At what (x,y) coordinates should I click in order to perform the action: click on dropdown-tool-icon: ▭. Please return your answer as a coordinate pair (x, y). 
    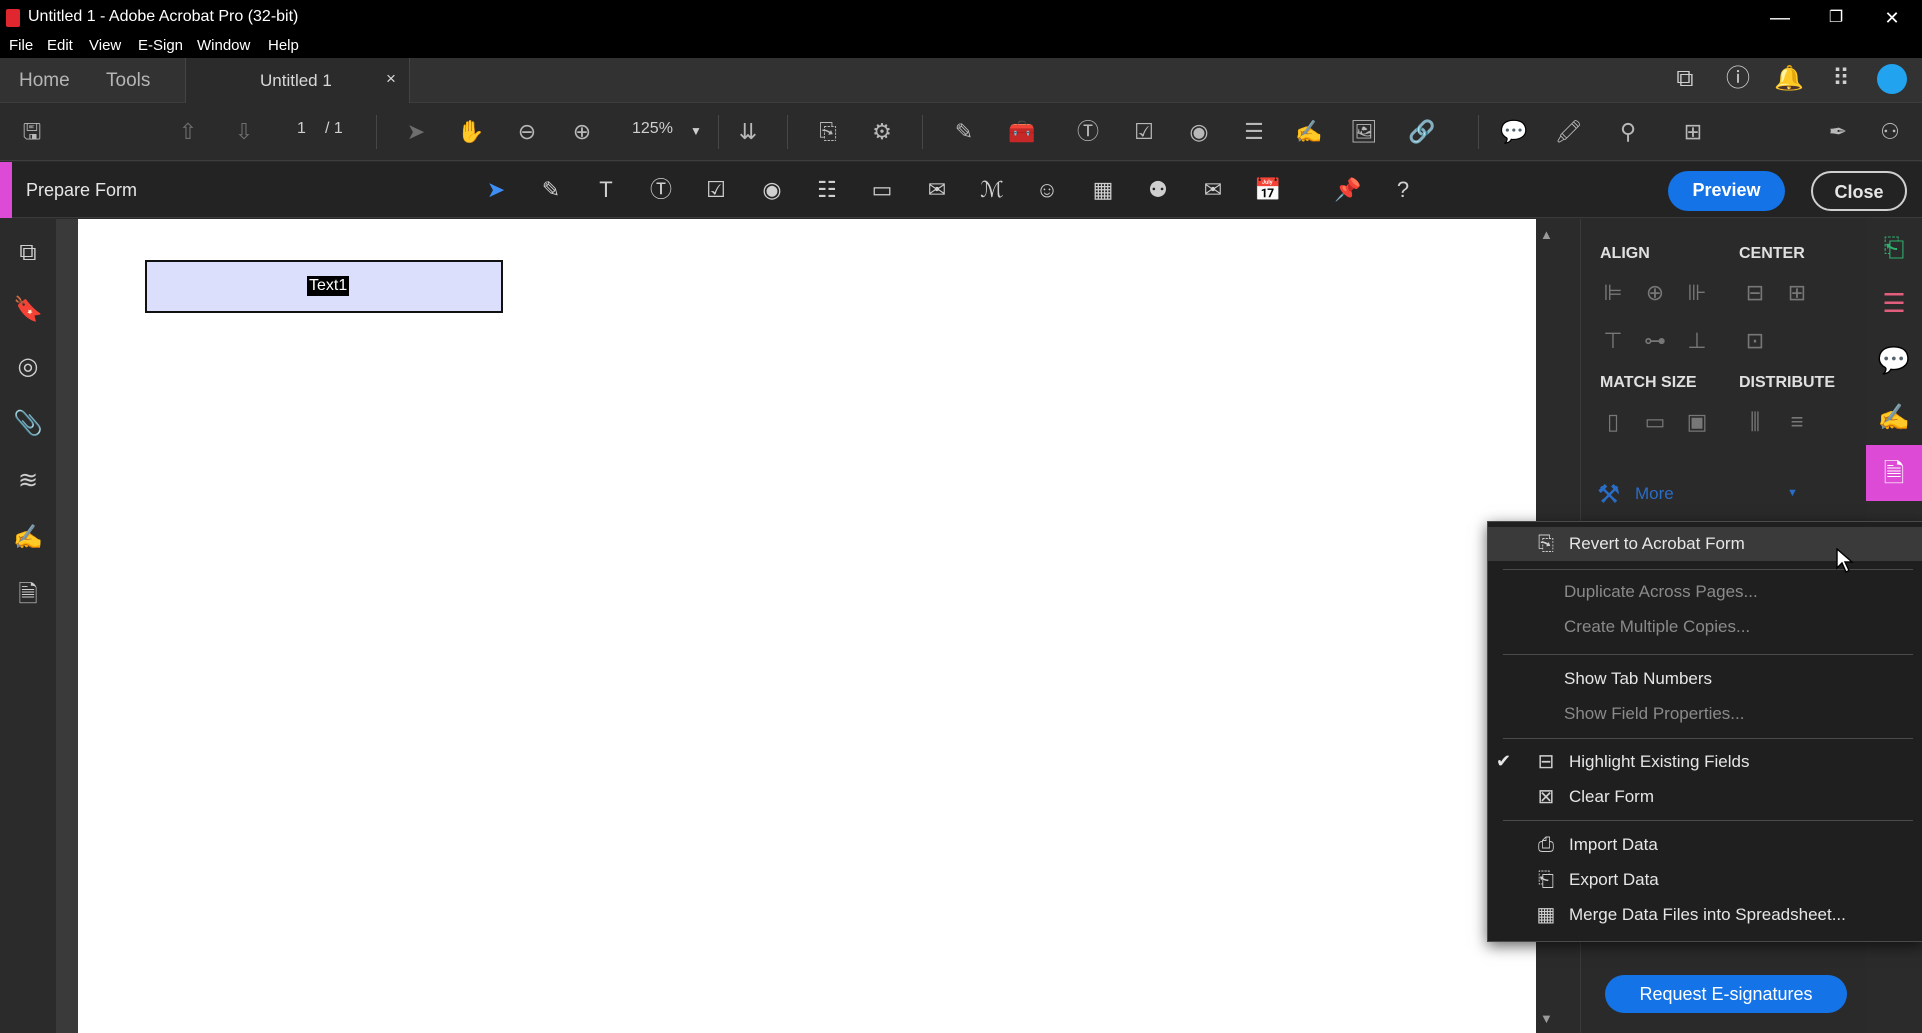
    Looking at the image, I should click on (882, 190).